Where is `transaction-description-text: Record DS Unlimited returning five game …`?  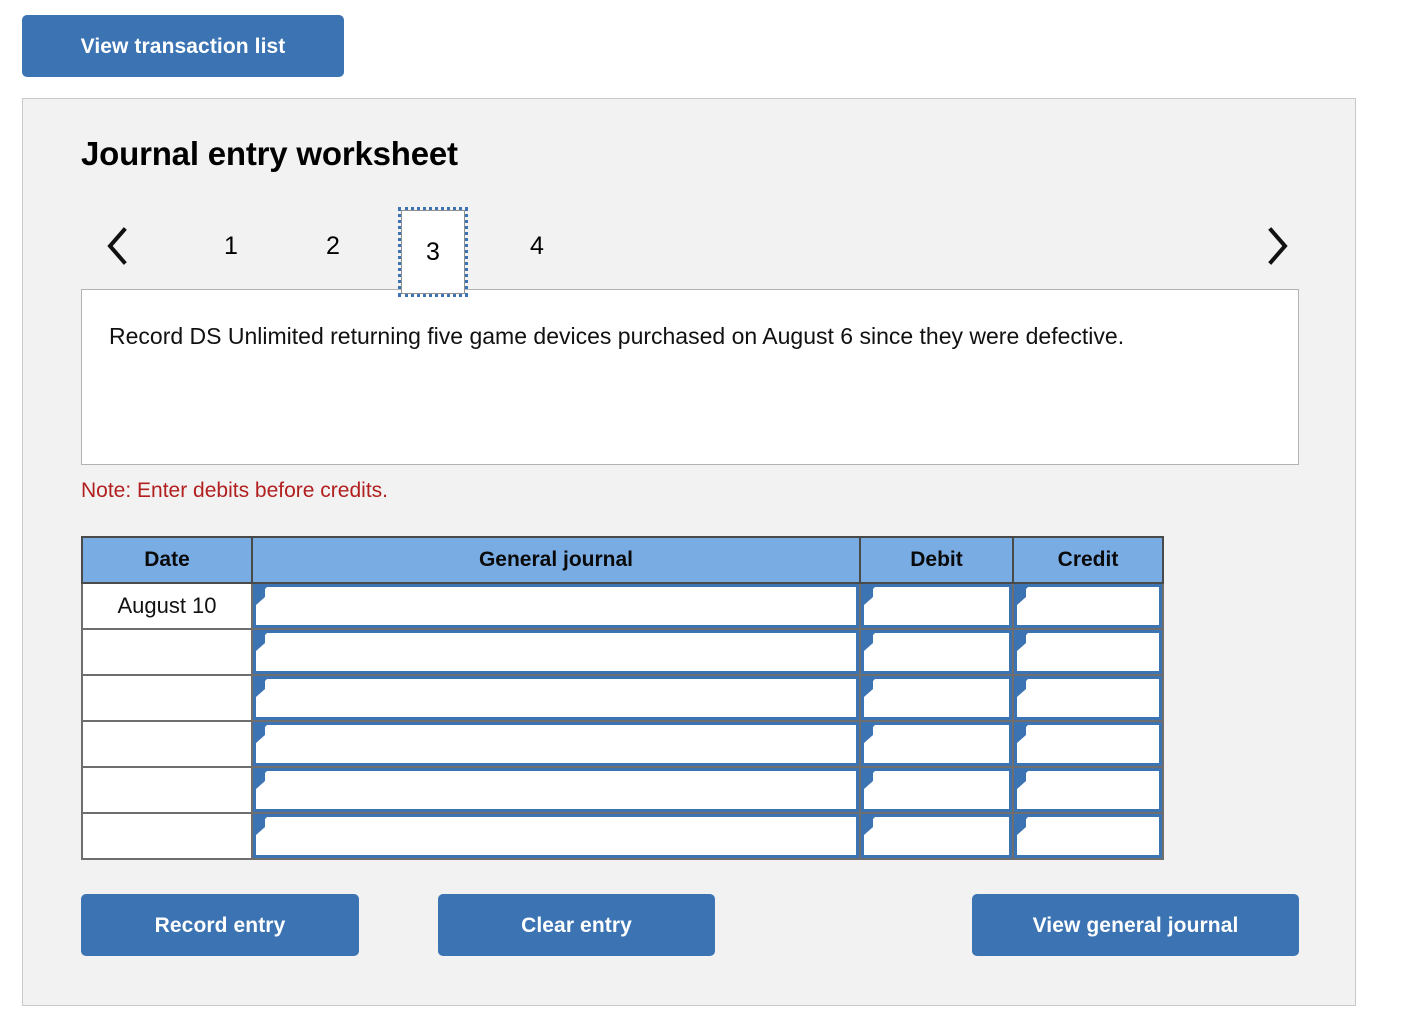 transaction-description-text: Record DS Unlimited returning five game … is located at coordinates (617, 336).